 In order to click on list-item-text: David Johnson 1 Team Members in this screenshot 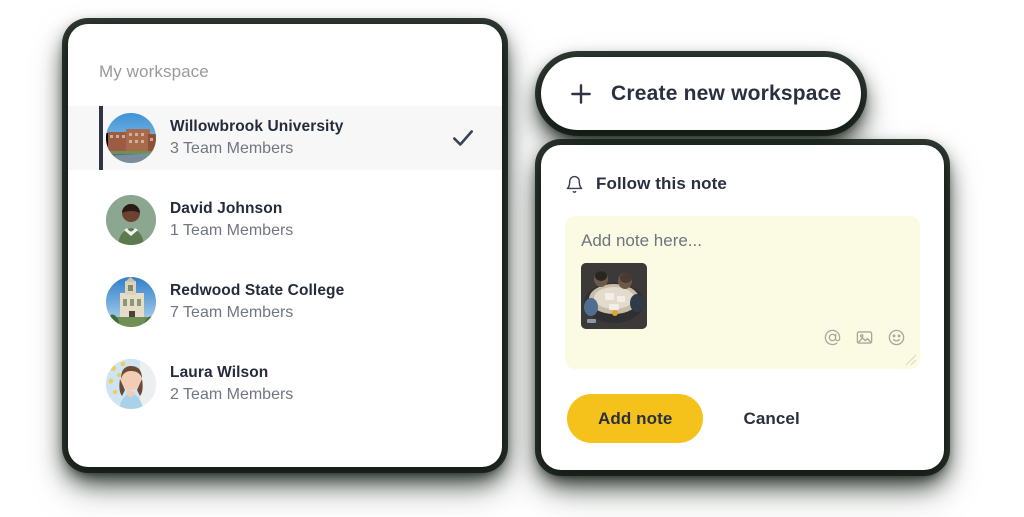, I will do `click(231, 220)`.